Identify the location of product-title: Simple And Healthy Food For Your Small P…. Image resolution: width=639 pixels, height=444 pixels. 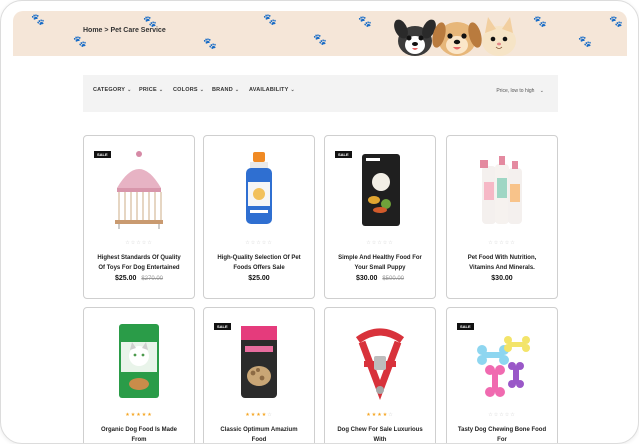
(380, 263).